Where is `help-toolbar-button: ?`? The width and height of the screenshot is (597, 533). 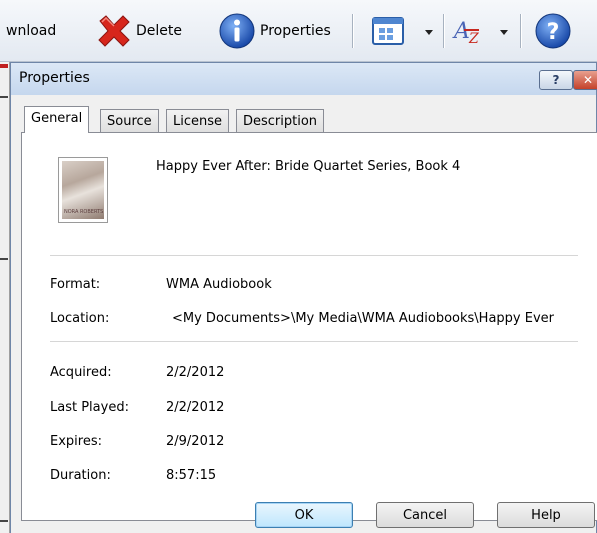
help-toolbar-button: ? is located at coordinates (553, 31).